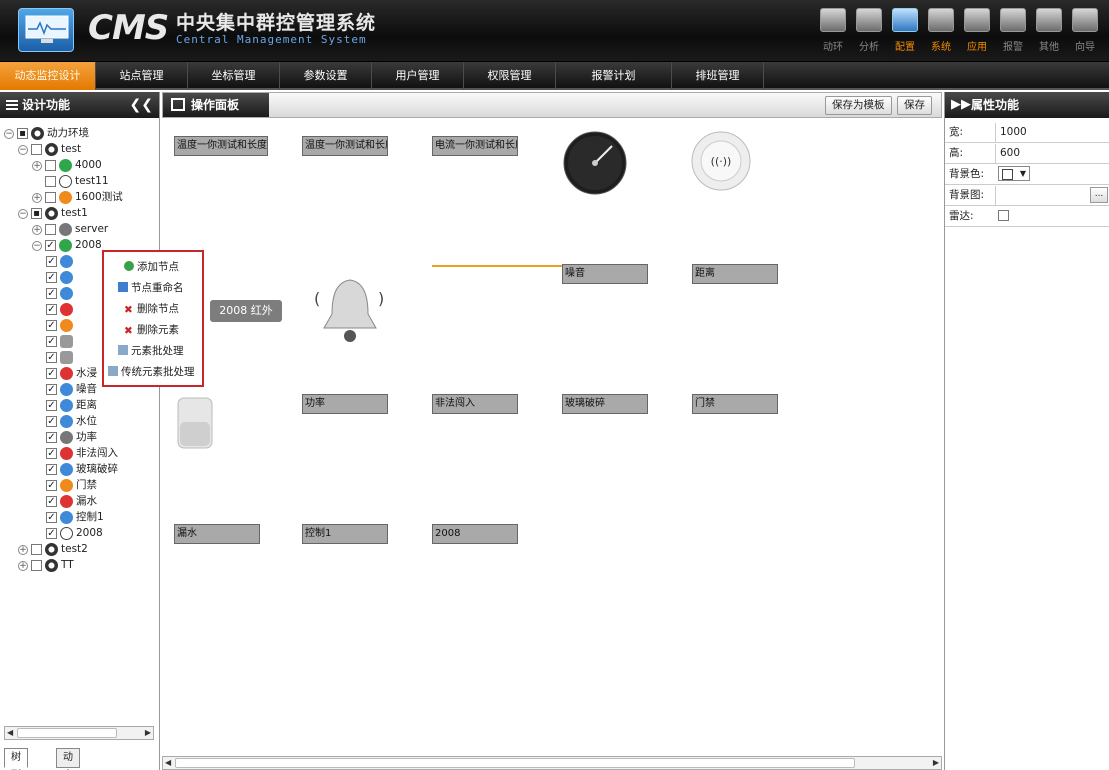 This screenshot has width=1109, height=770. Describe the element at coordinates (345, 146) in the screenshot. I see `element-temperature-2: 温度一你测试和长度` at that location.